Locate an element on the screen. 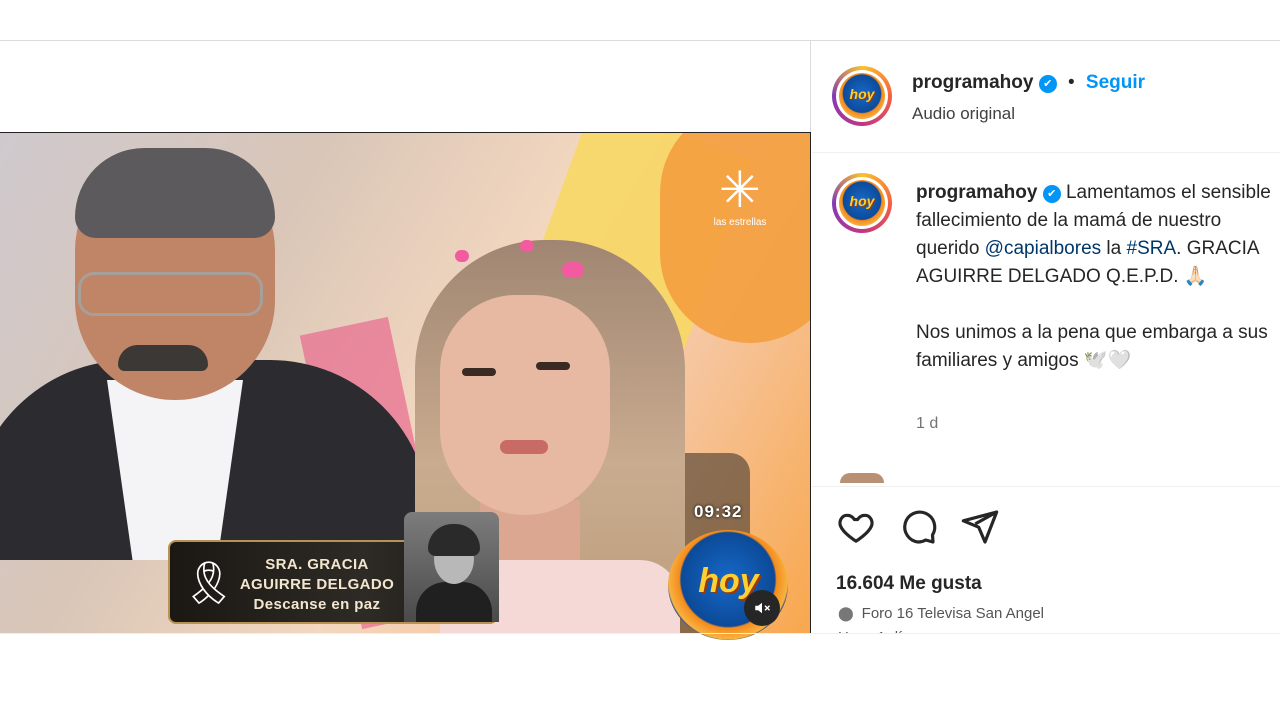 The image size is (1280, 720). network-caption: las estrellas is located at coordinates (740, 222).